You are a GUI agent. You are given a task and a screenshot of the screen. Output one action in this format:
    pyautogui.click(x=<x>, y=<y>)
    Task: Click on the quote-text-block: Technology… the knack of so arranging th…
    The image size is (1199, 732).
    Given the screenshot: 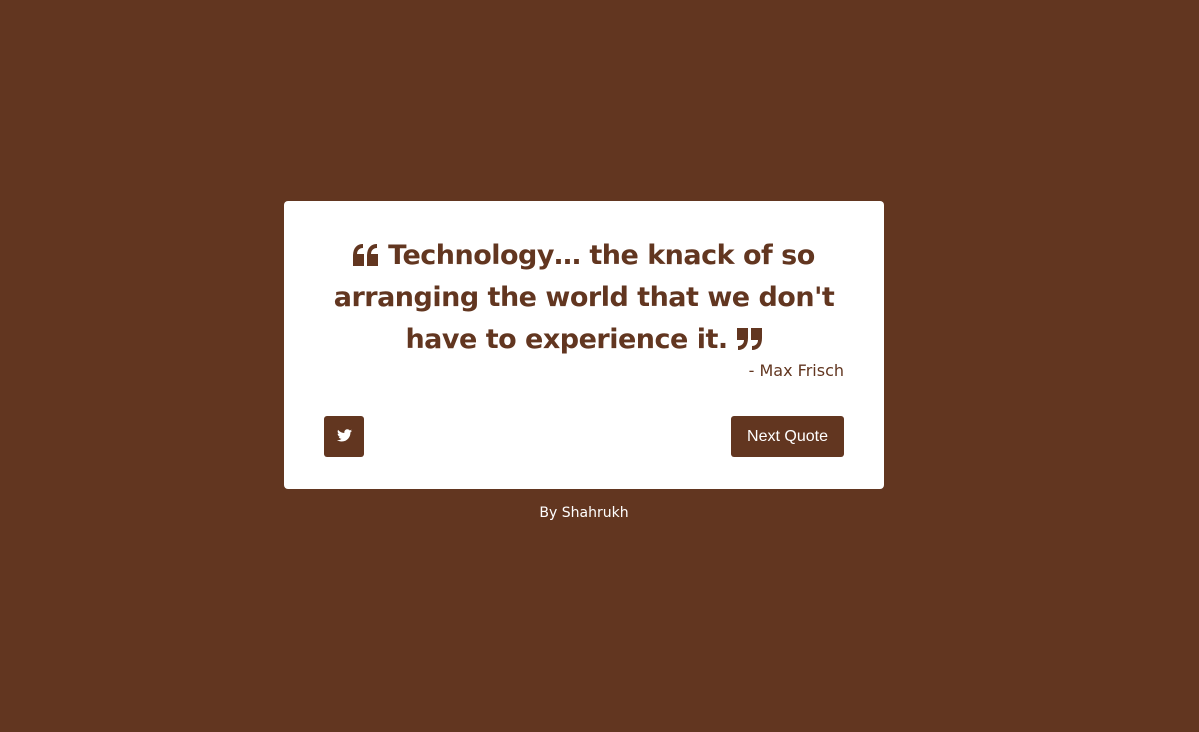 What is the action you would take?
    pyautogui.click(x=584, y=298)
    